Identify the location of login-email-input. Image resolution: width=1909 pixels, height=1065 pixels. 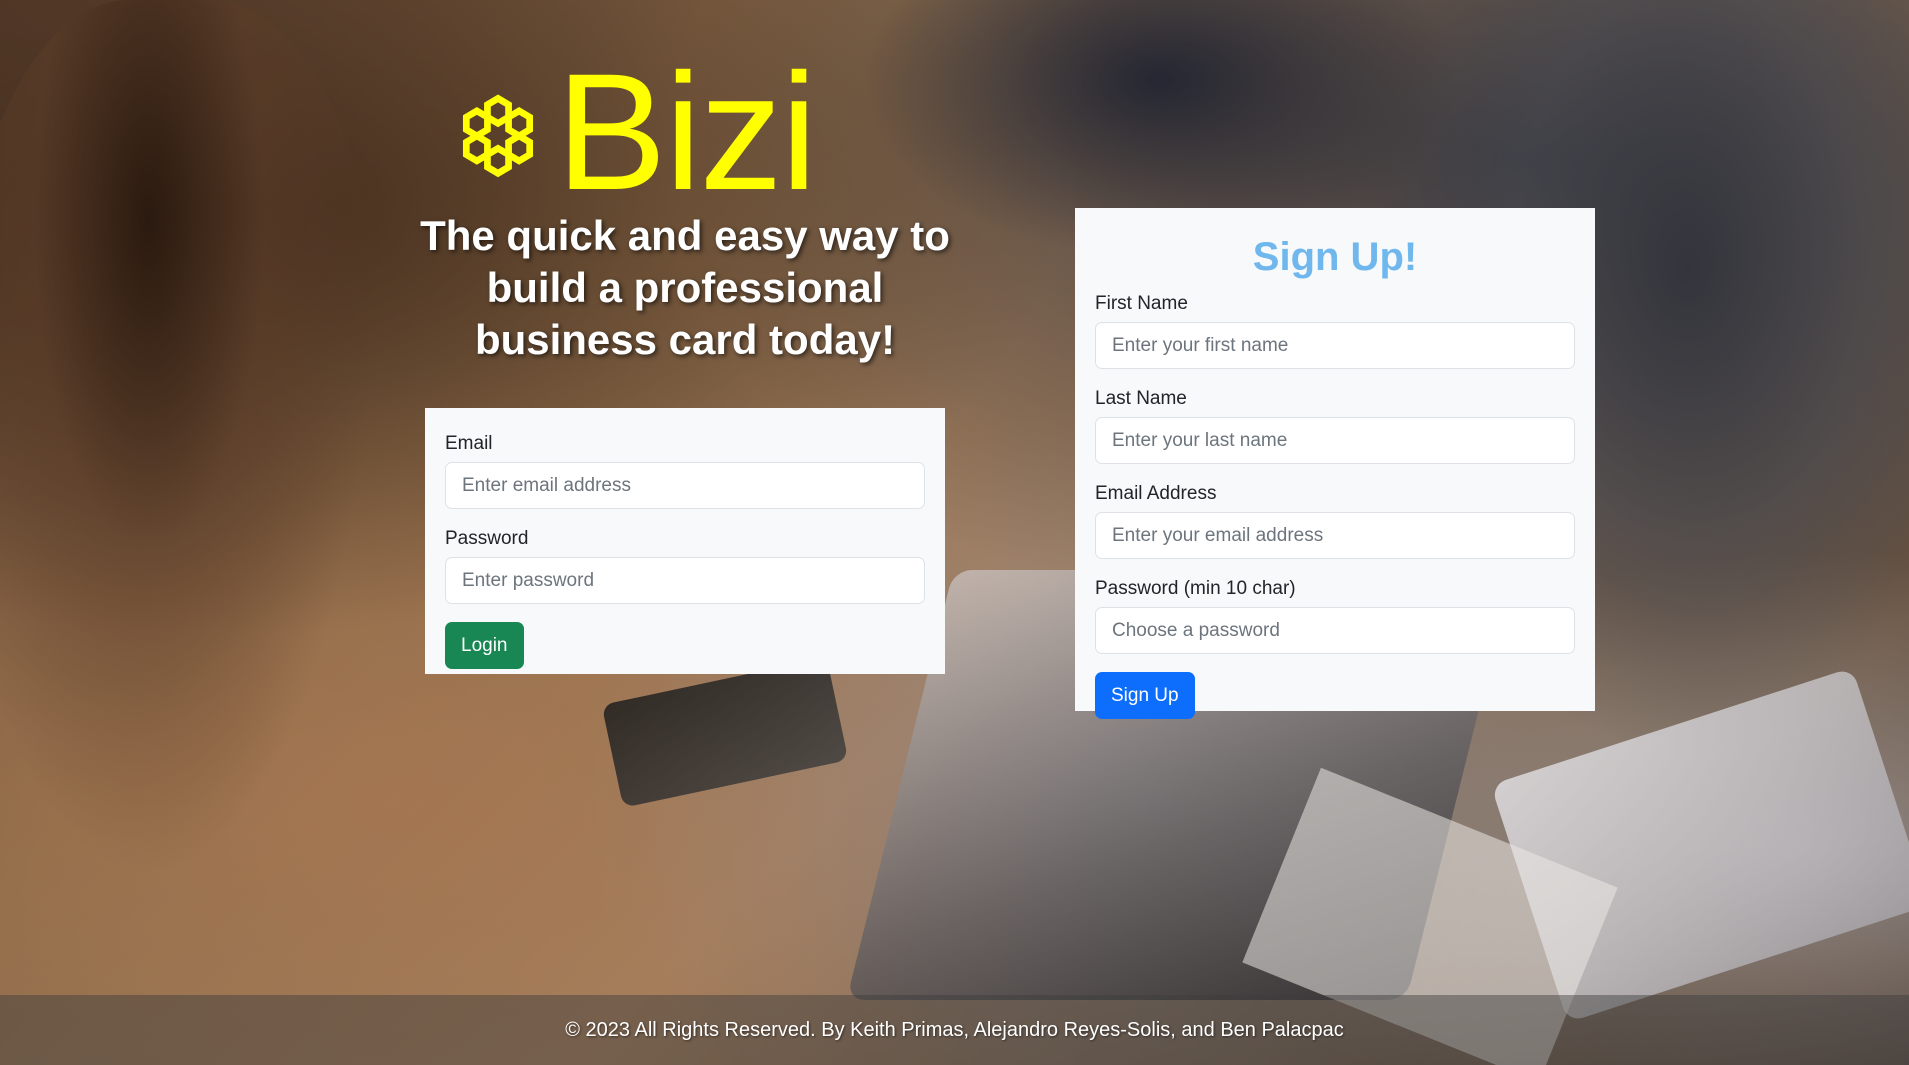
(685, 485).